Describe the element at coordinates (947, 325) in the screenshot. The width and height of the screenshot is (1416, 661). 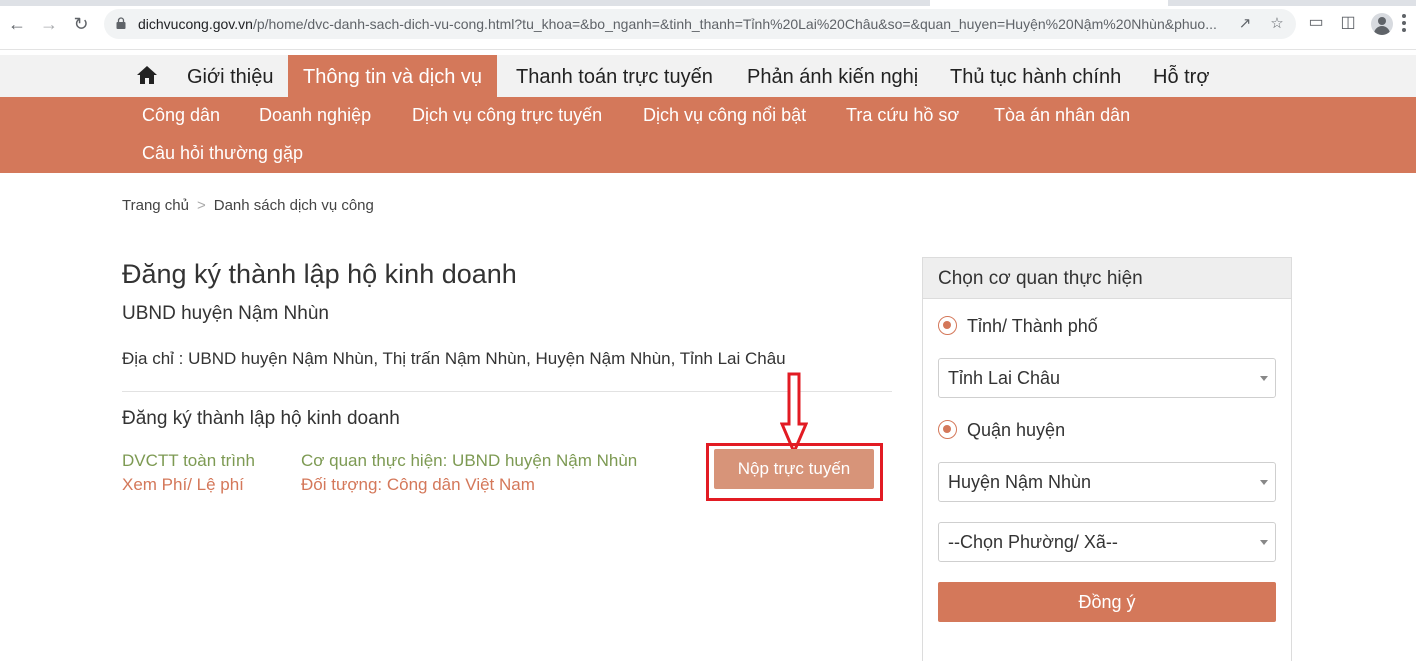
I see `radio-province-indicator` at that location.